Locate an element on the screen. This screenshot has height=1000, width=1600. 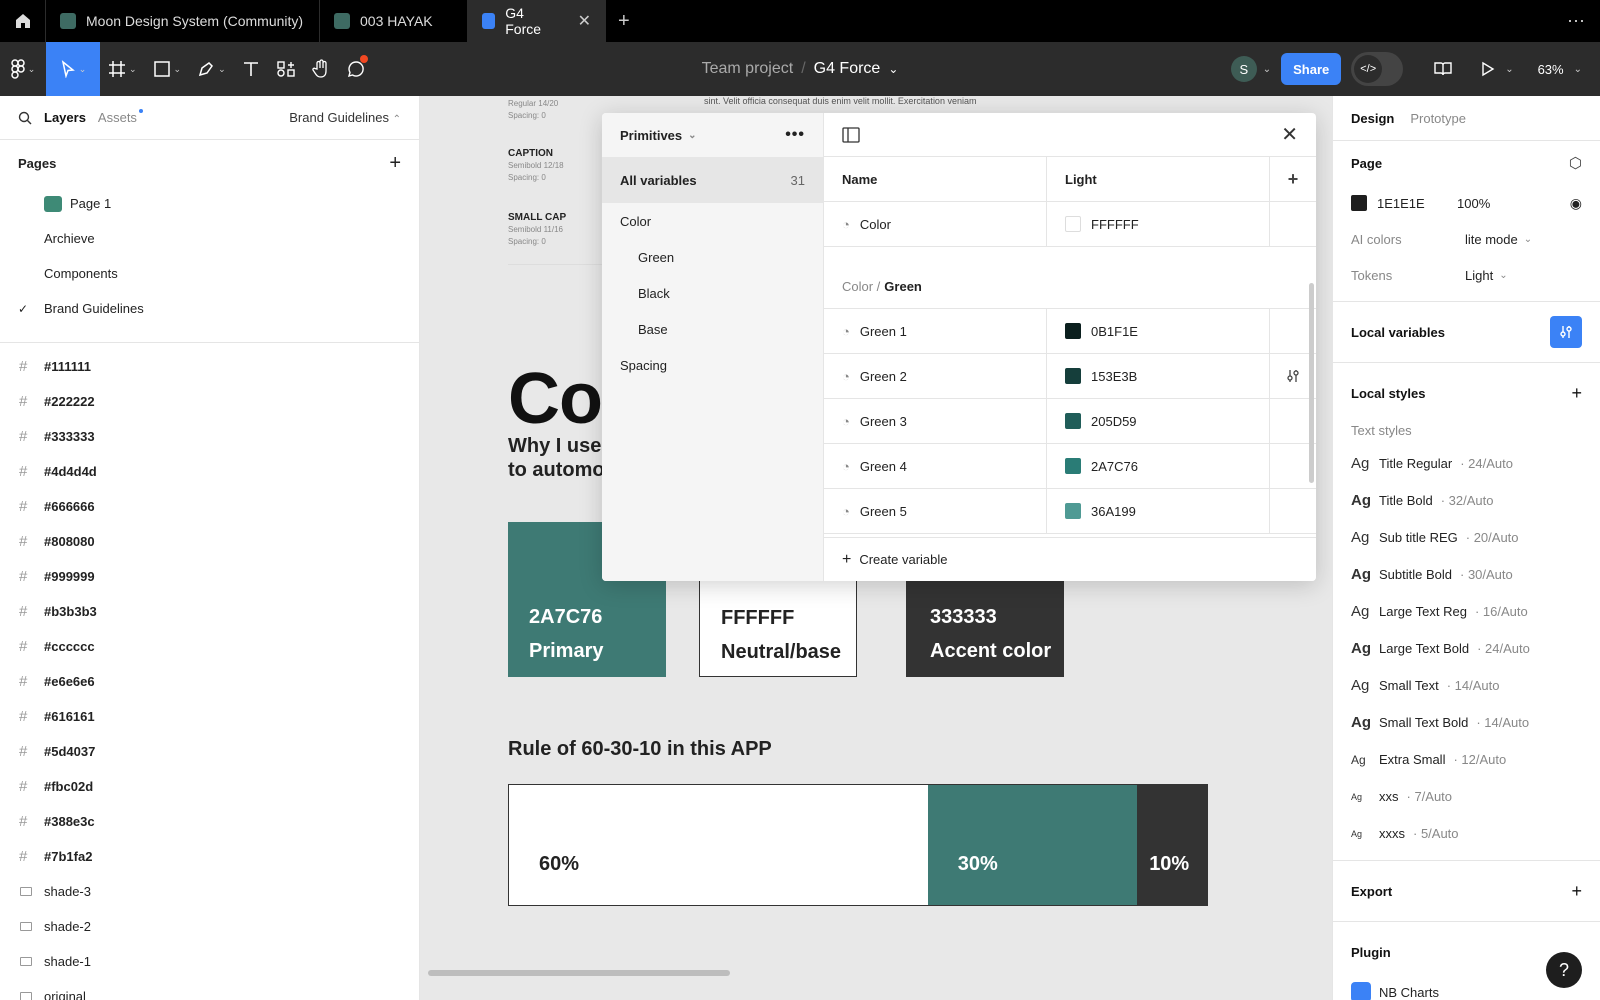
help-button: ? is located at coordinates (1564, 970).